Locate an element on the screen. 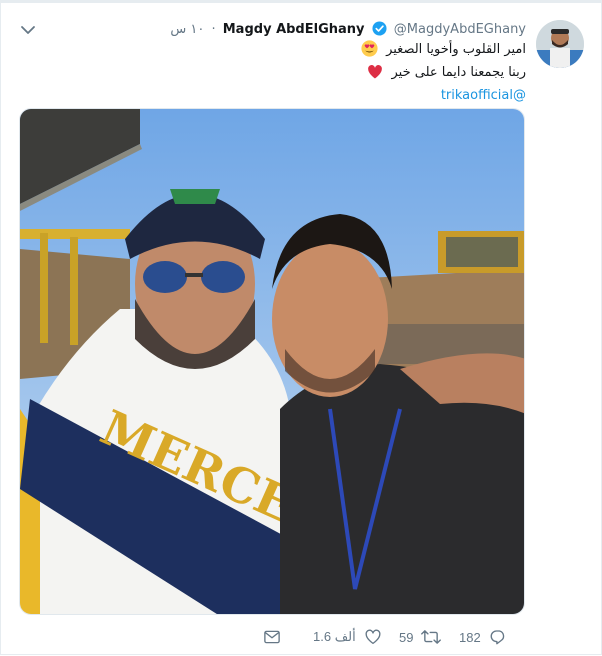  direct-message-icon is located at coordinates (272, 637).